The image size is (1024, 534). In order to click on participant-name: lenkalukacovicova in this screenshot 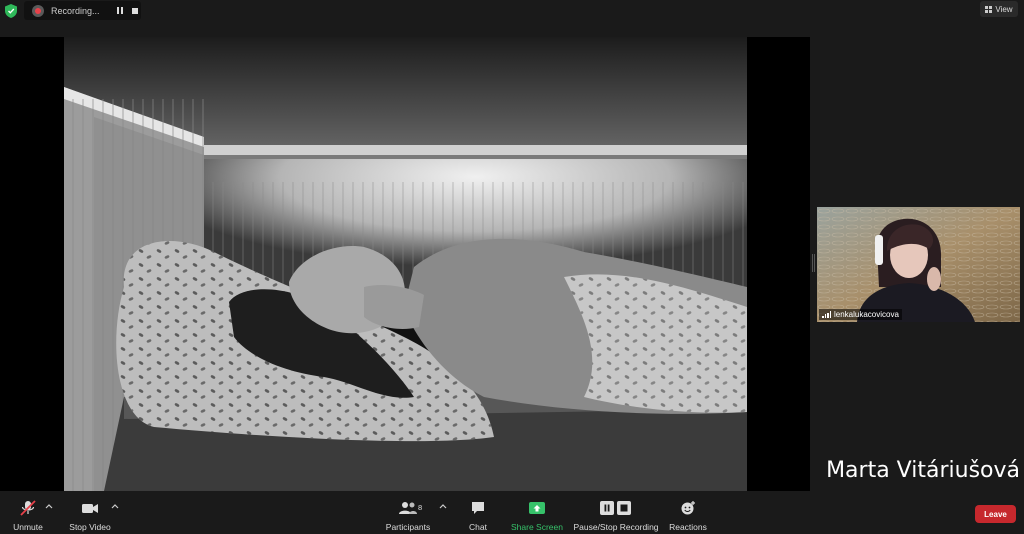, I will do `click(866, 314)`.